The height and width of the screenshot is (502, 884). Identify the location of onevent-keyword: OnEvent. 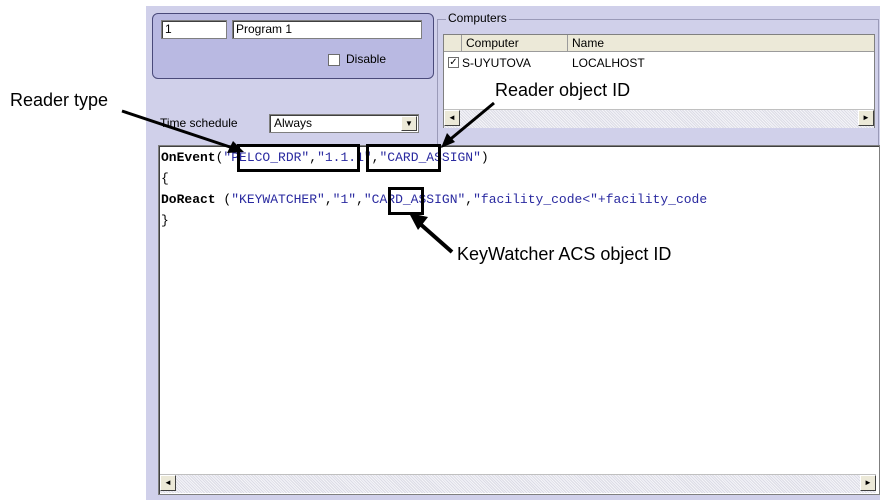
(188, 157).